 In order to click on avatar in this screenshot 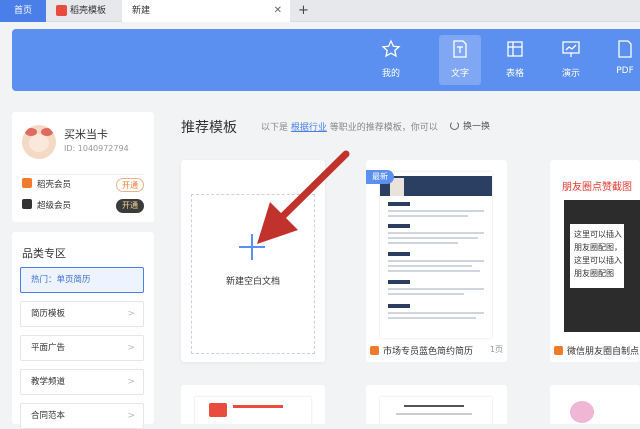, I will do `click(39, 142)`.